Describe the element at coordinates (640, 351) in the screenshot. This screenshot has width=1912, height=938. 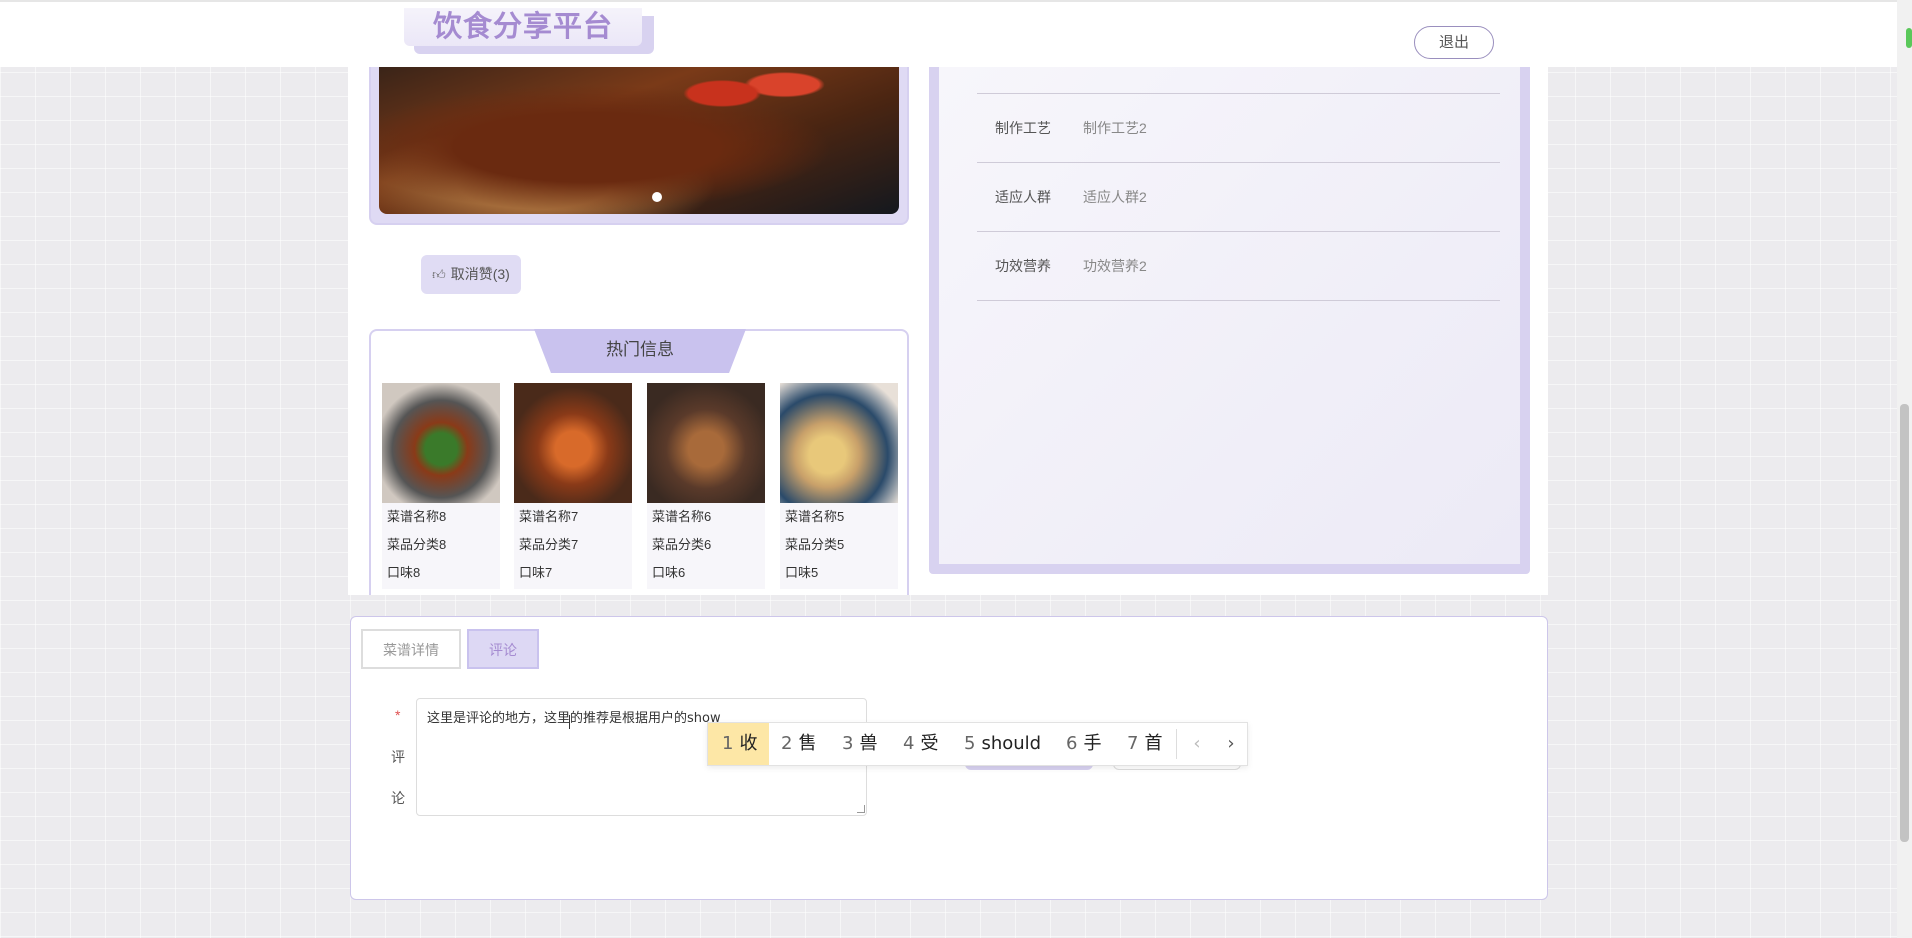
I see `hot-info-title: 热门信息` at that location.